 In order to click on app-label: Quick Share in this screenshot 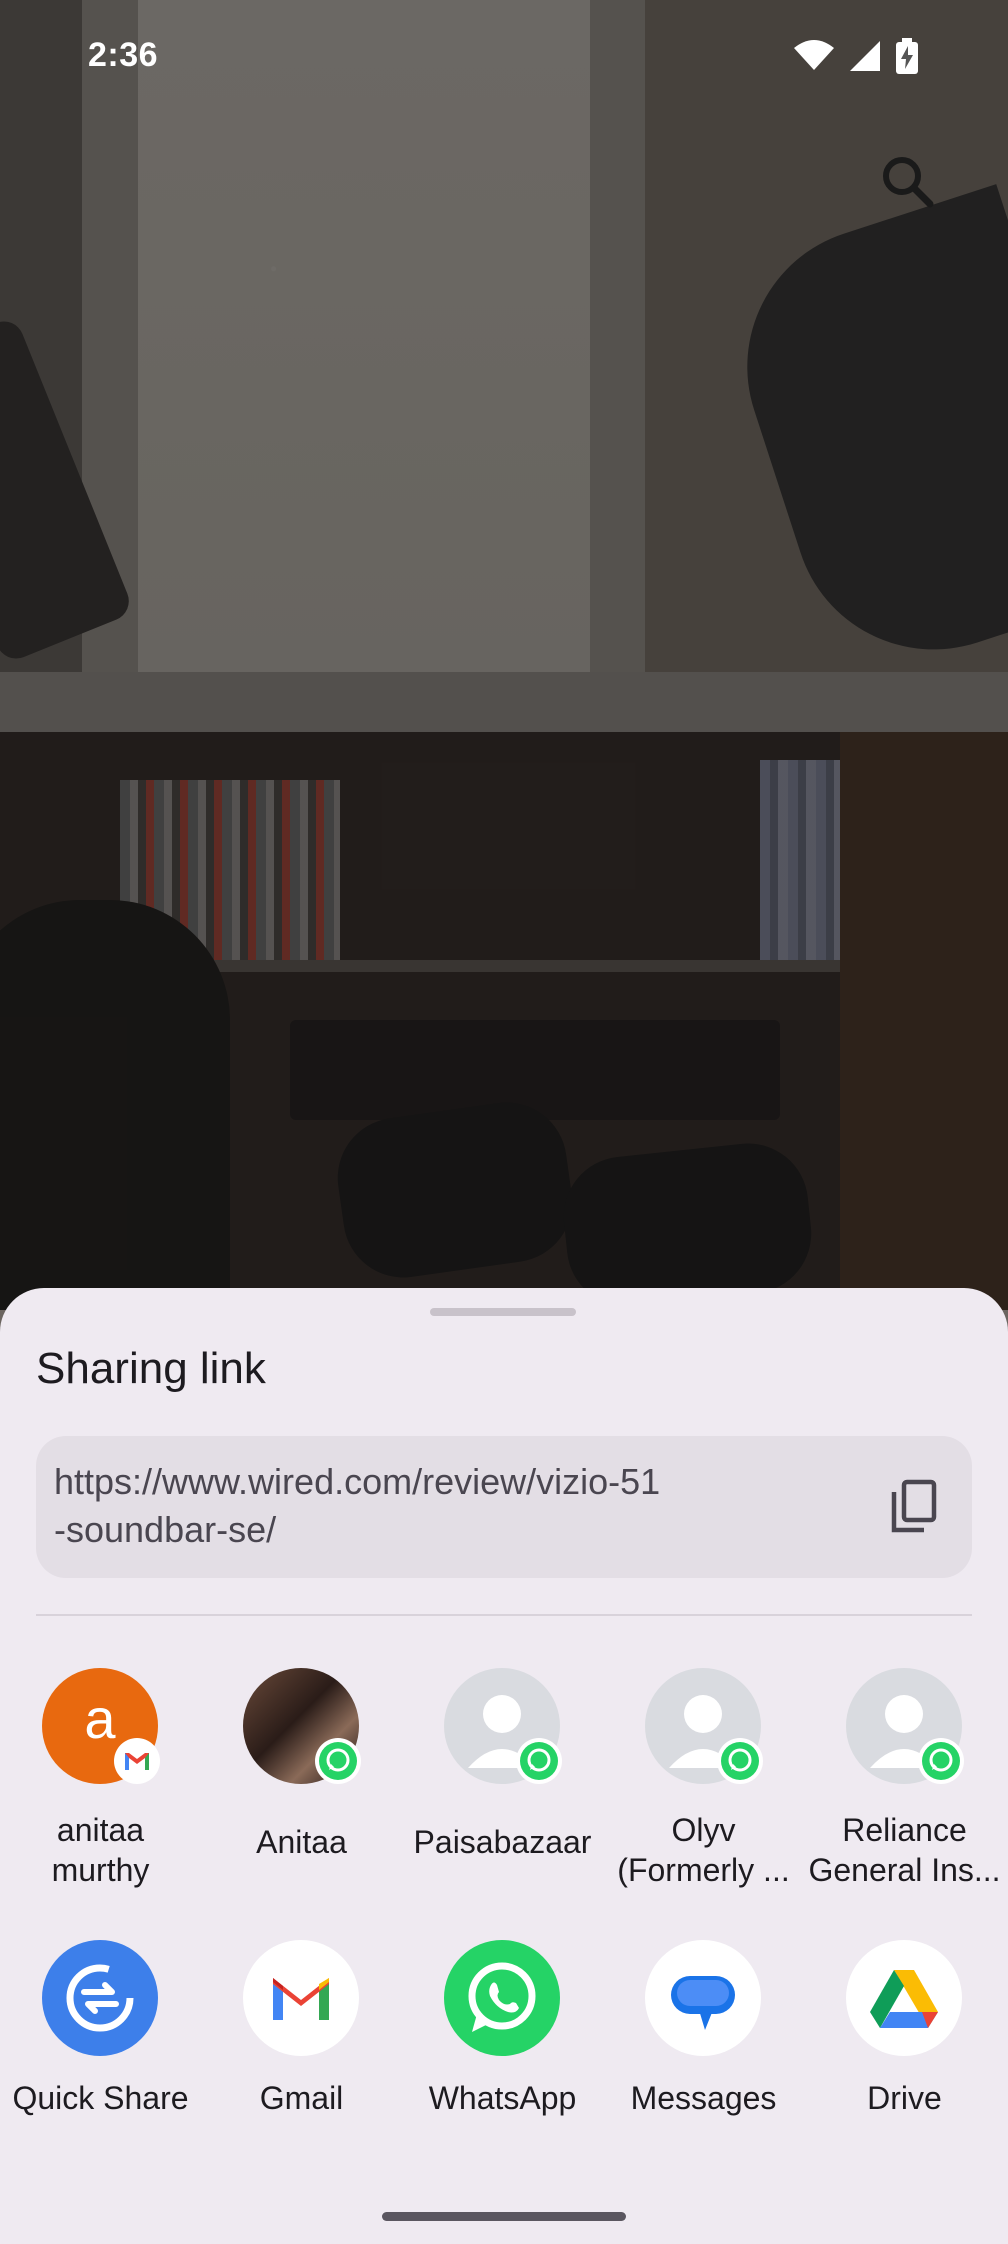, I will do `click(100, 2098)`.